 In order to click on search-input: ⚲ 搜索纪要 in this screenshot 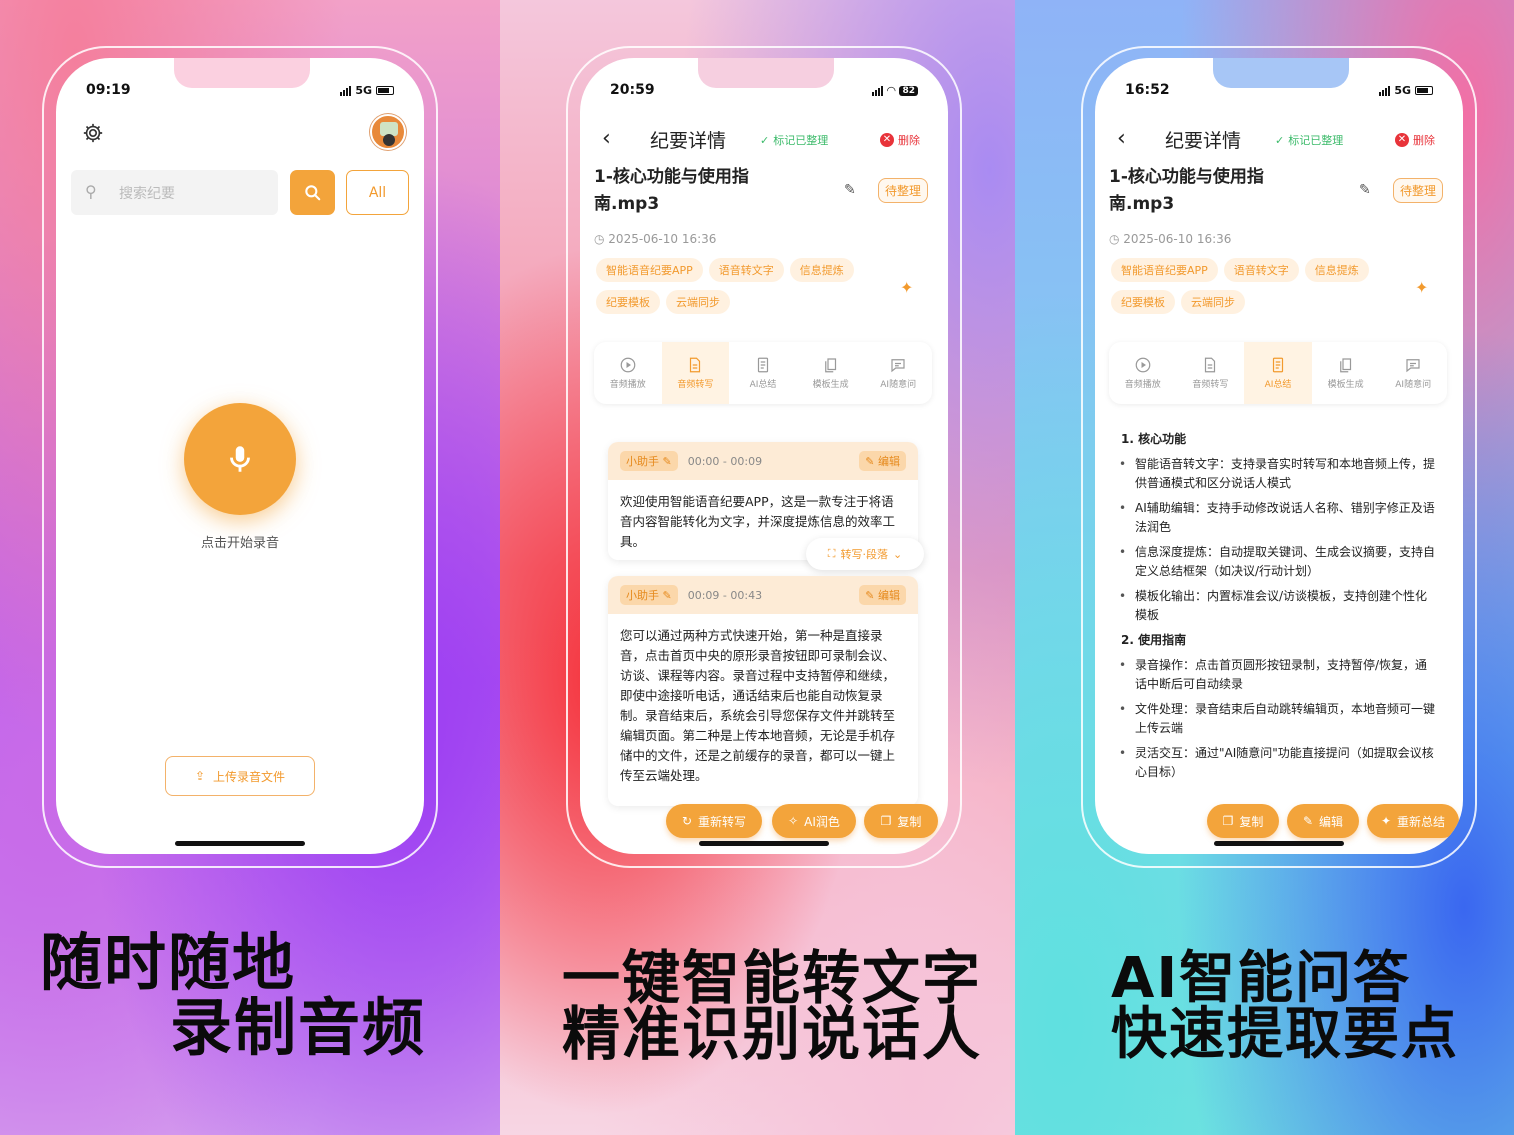, I will do `click(174, 192)`.